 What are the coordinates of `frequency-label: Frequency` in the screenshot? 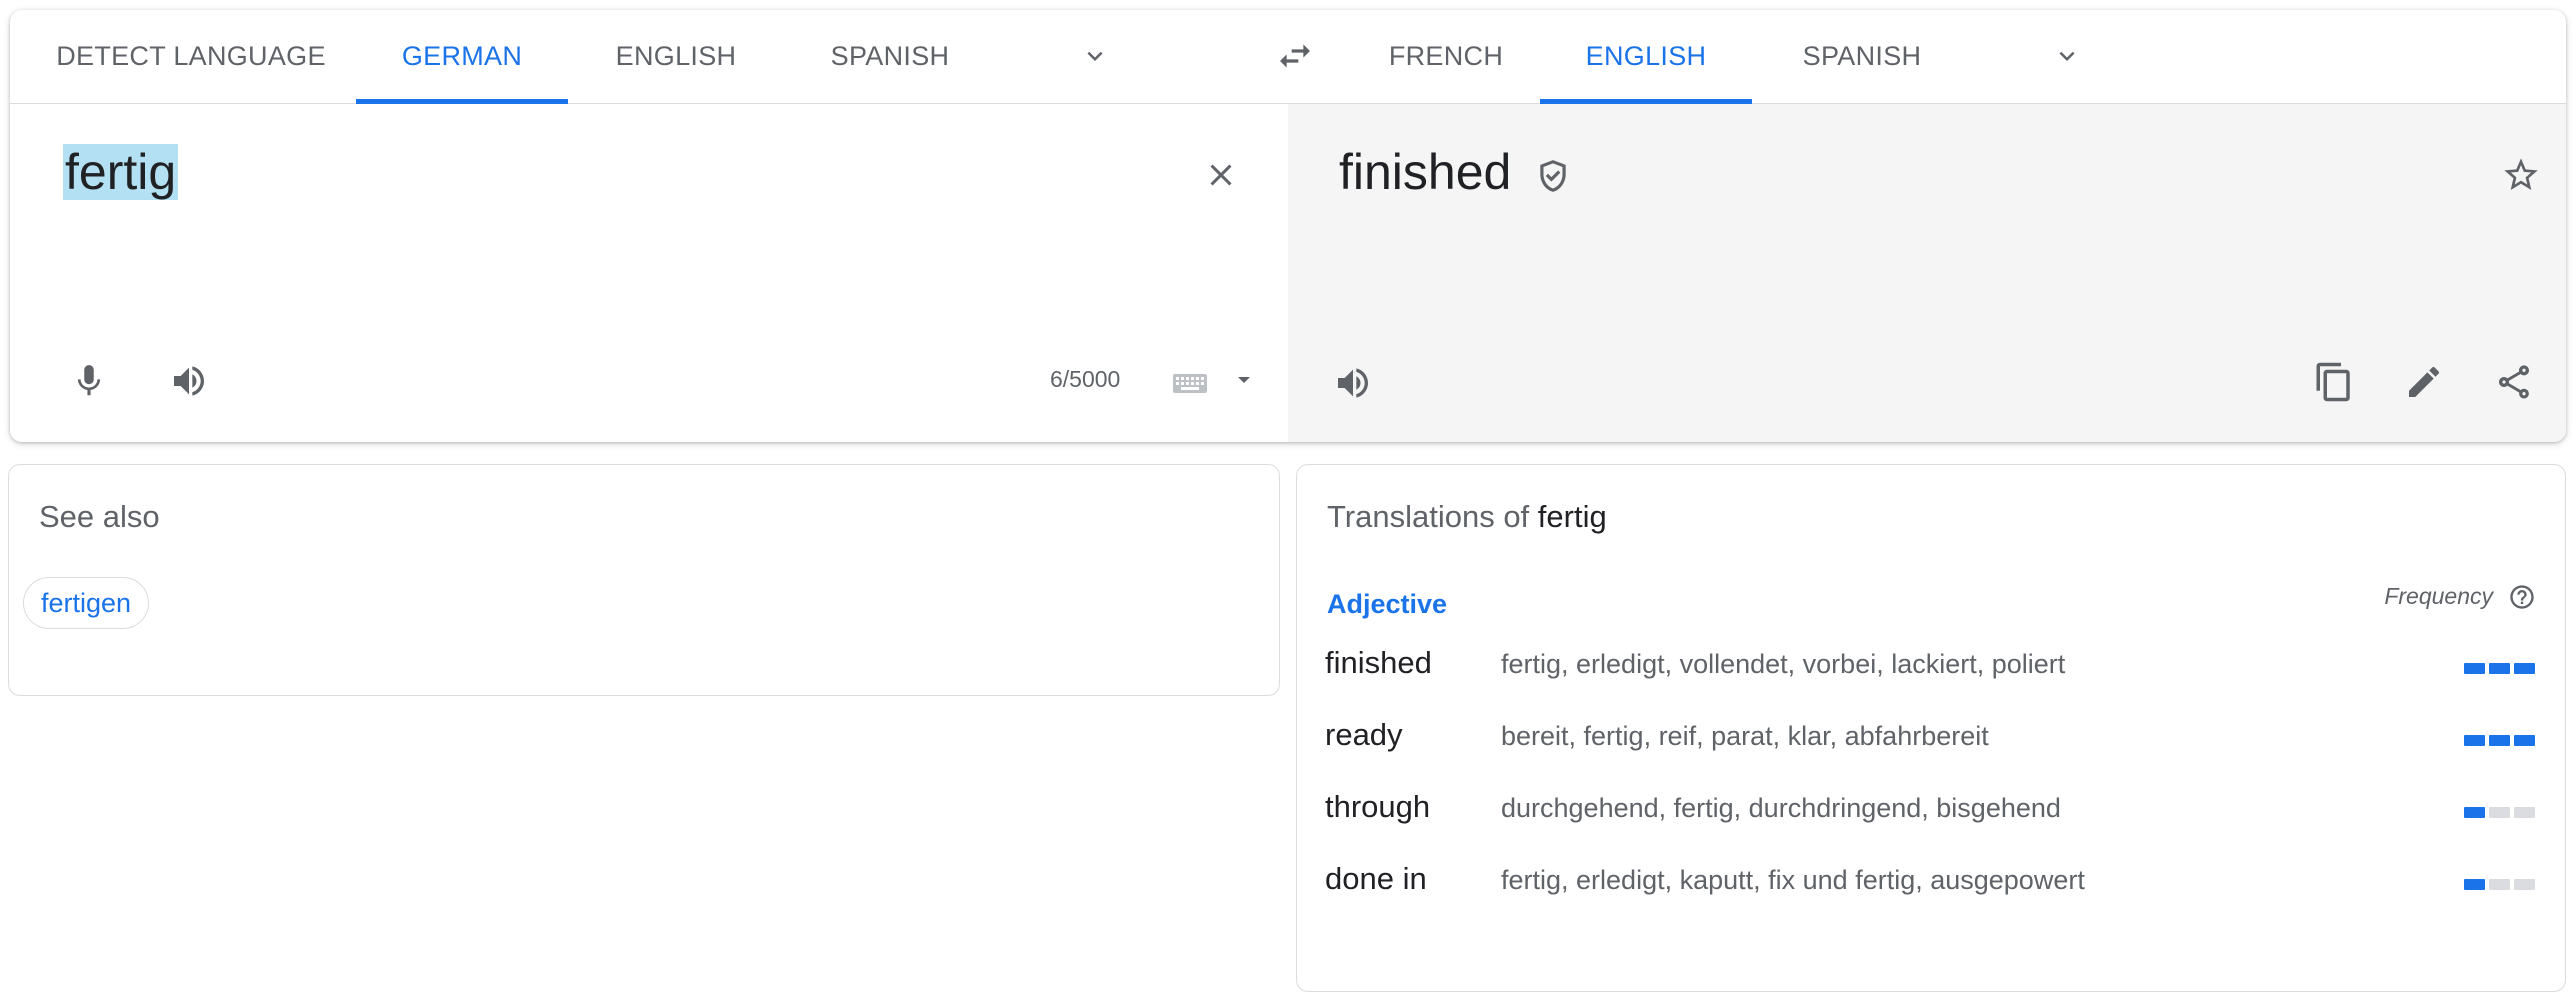 It's located at (2438, 596).